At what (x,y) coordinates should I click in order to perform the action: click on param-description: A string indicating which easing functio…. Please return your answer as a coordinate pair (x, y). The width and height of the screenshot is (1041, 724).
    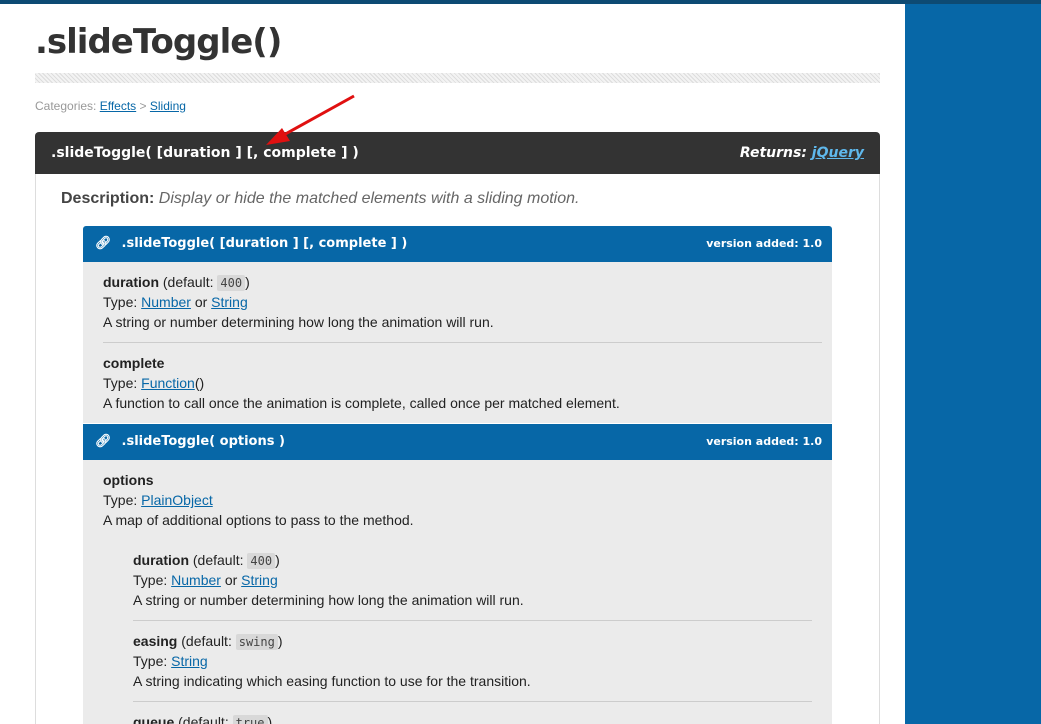
    Looking at the image, I should click on (332, 681).